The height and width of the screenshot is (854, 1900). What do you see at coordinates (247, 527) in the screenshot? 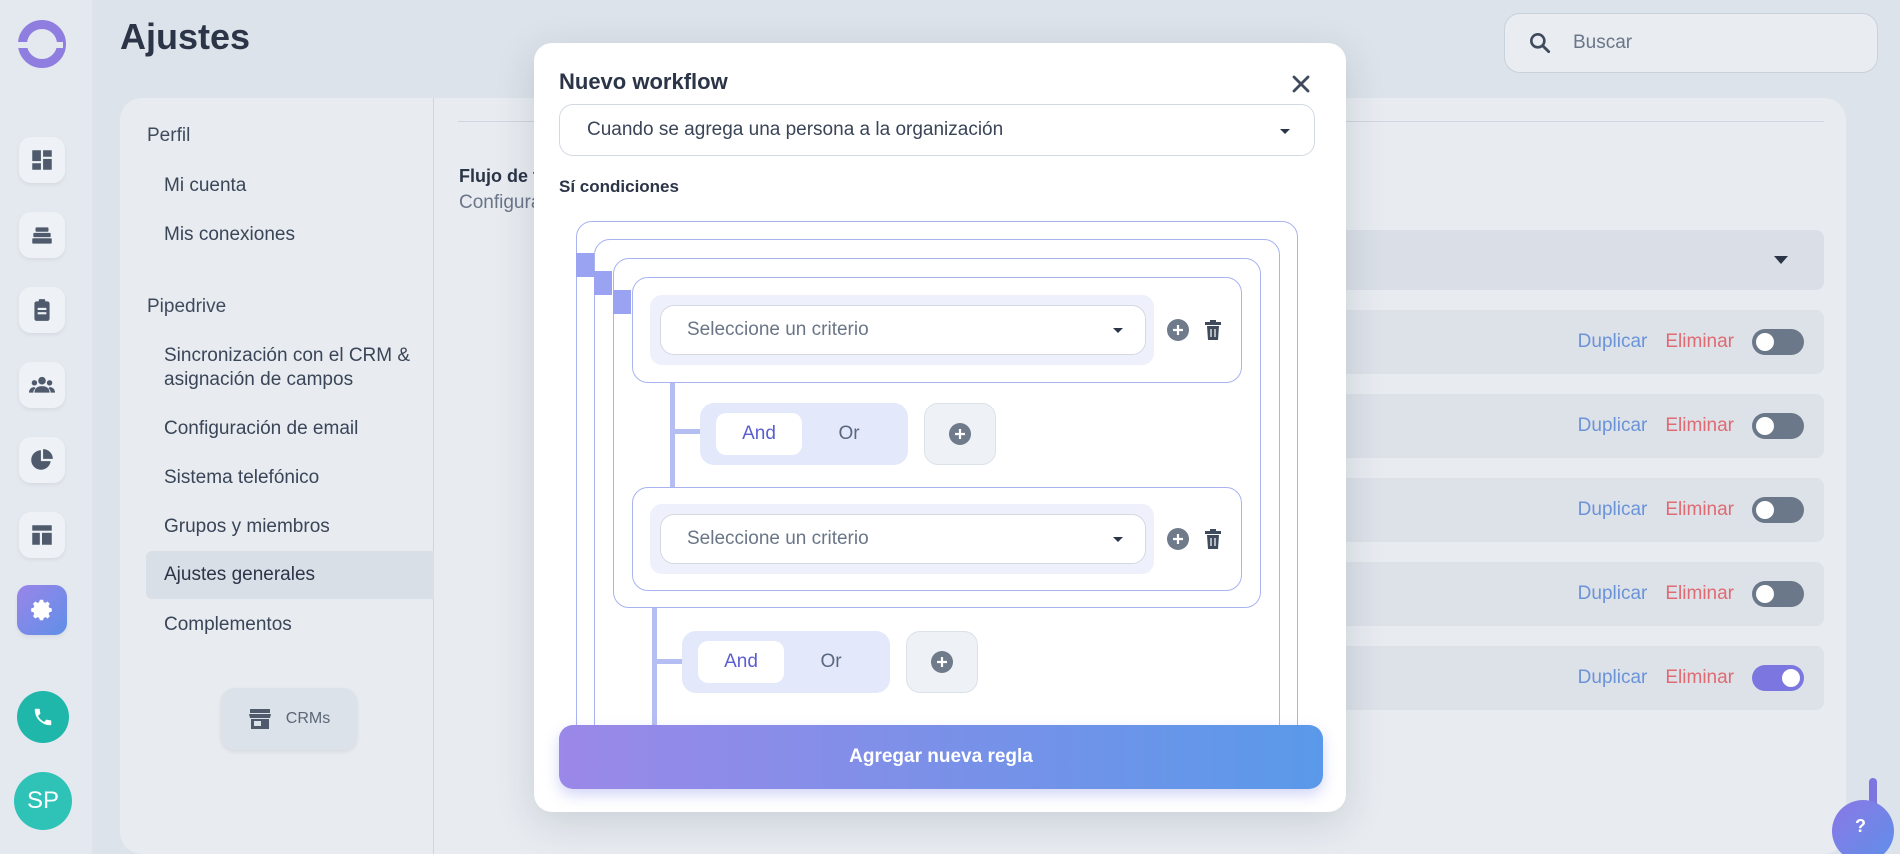
I see `nav-item-groups-members: Grupos y miembros` at bounding box center [247, 527].